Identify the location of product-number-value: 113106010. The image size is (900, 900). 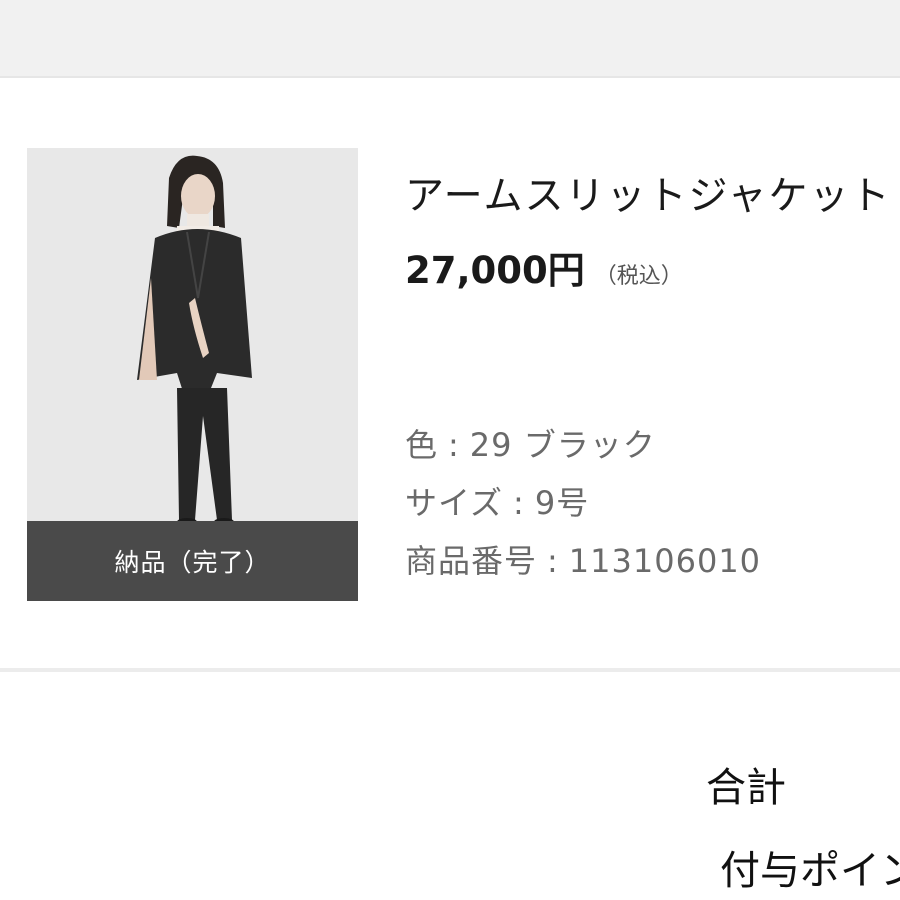
(665, 561).